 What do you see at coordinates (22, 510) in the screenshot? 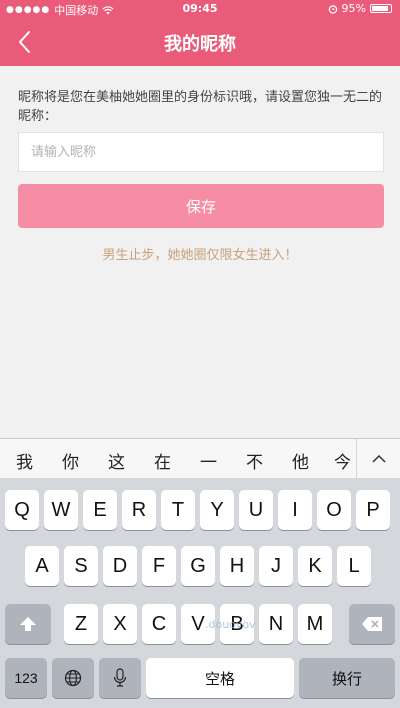
I see `key-q: Q` at bounding box center [22, 510].